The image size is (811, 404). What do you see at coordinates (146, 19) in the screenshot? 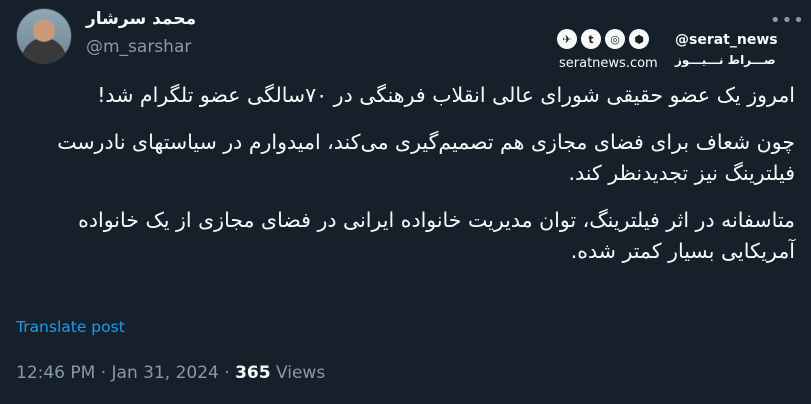
I see `author-name: محمد سرشار` at bounding box center [146, 19].